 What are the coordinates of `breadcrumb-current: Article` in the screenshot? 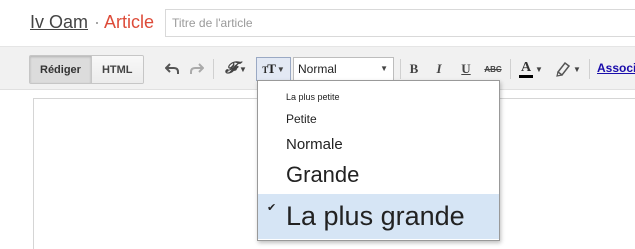 It's located at (129, 22).